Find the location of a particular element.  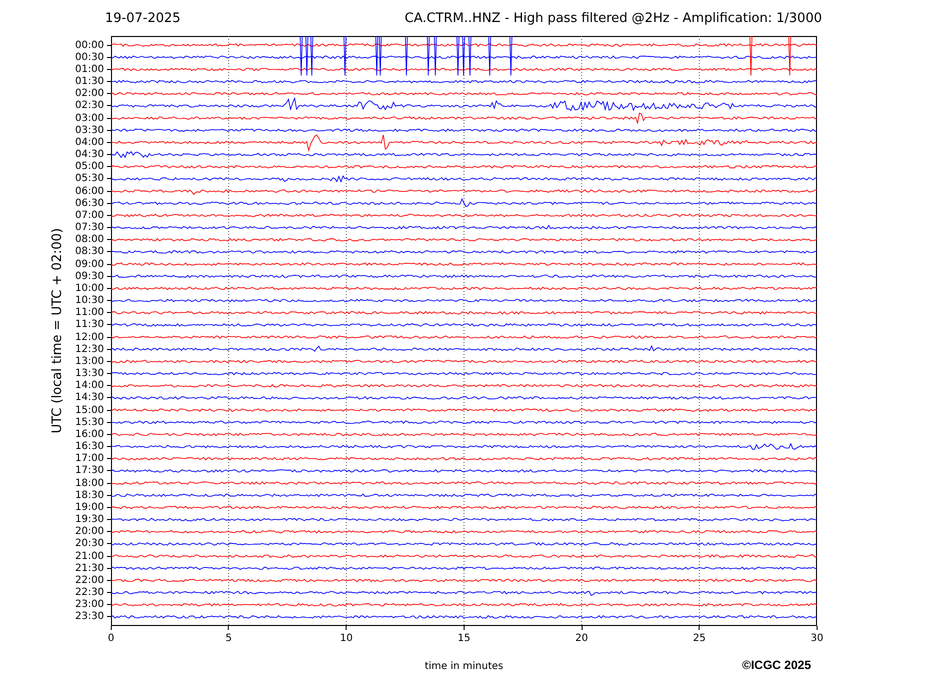

y-tick-label: 21:30 is located at coordinates (89, 568).